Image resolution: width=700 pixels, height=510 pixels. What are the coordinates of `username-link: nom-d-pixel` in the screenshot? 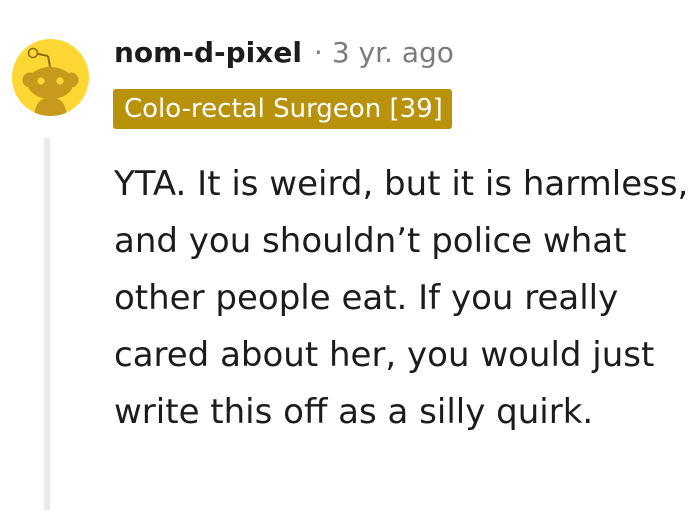 It's located at (208, 52).